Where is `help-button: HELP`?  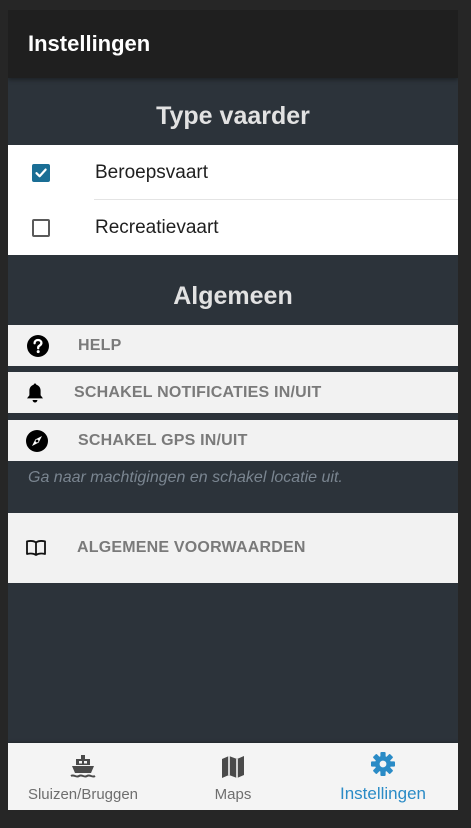 help-button: HELP is located at coordinates (233, 345).